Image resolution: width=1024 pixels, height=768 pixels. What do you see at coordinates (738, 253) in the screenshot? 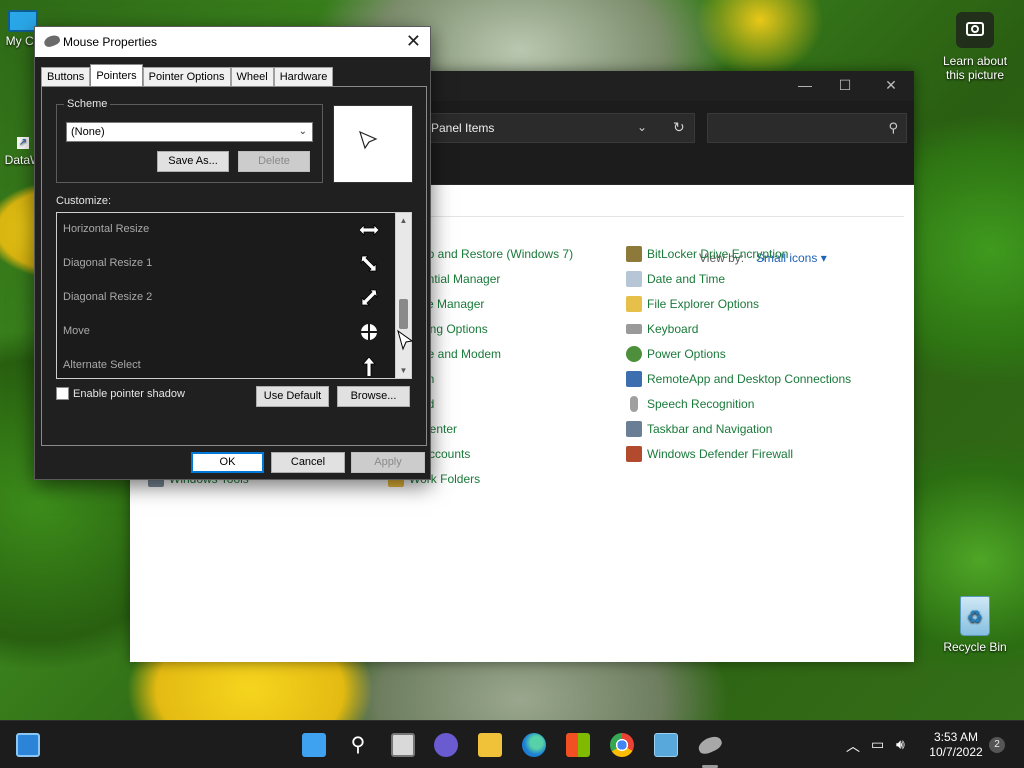
I see `list-item: BitLocker Drive Encryption` at bounding box center [738, 253].